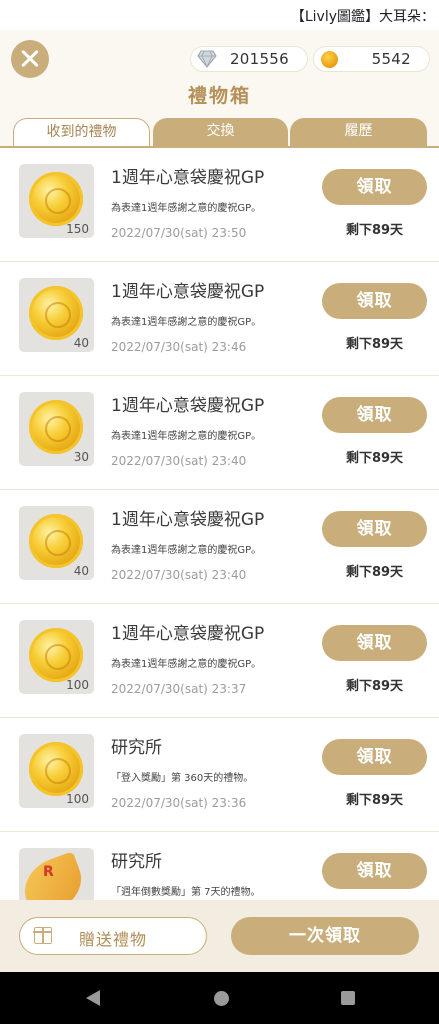 The height and width of the screenshot is (1024, 439). I want to click on claim-all-button: 一次領取, so click(325, 936).